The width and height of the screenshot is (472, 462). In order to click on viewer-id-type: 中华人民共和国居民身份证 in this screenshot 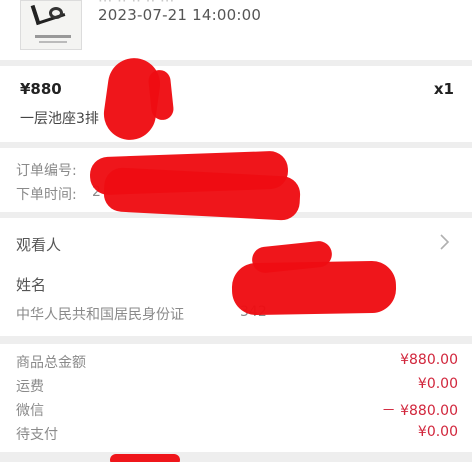, I will do `click(100, 315)`.